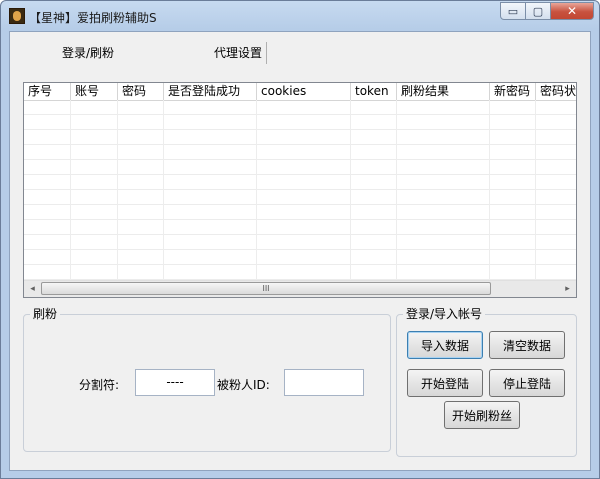 Image resolution: width=600 pixels, height=479 pixels. Describe the element at coordinates (88, 53) in the screenshot. I see `tab-login-fans: 登录/刷粉` at that location.